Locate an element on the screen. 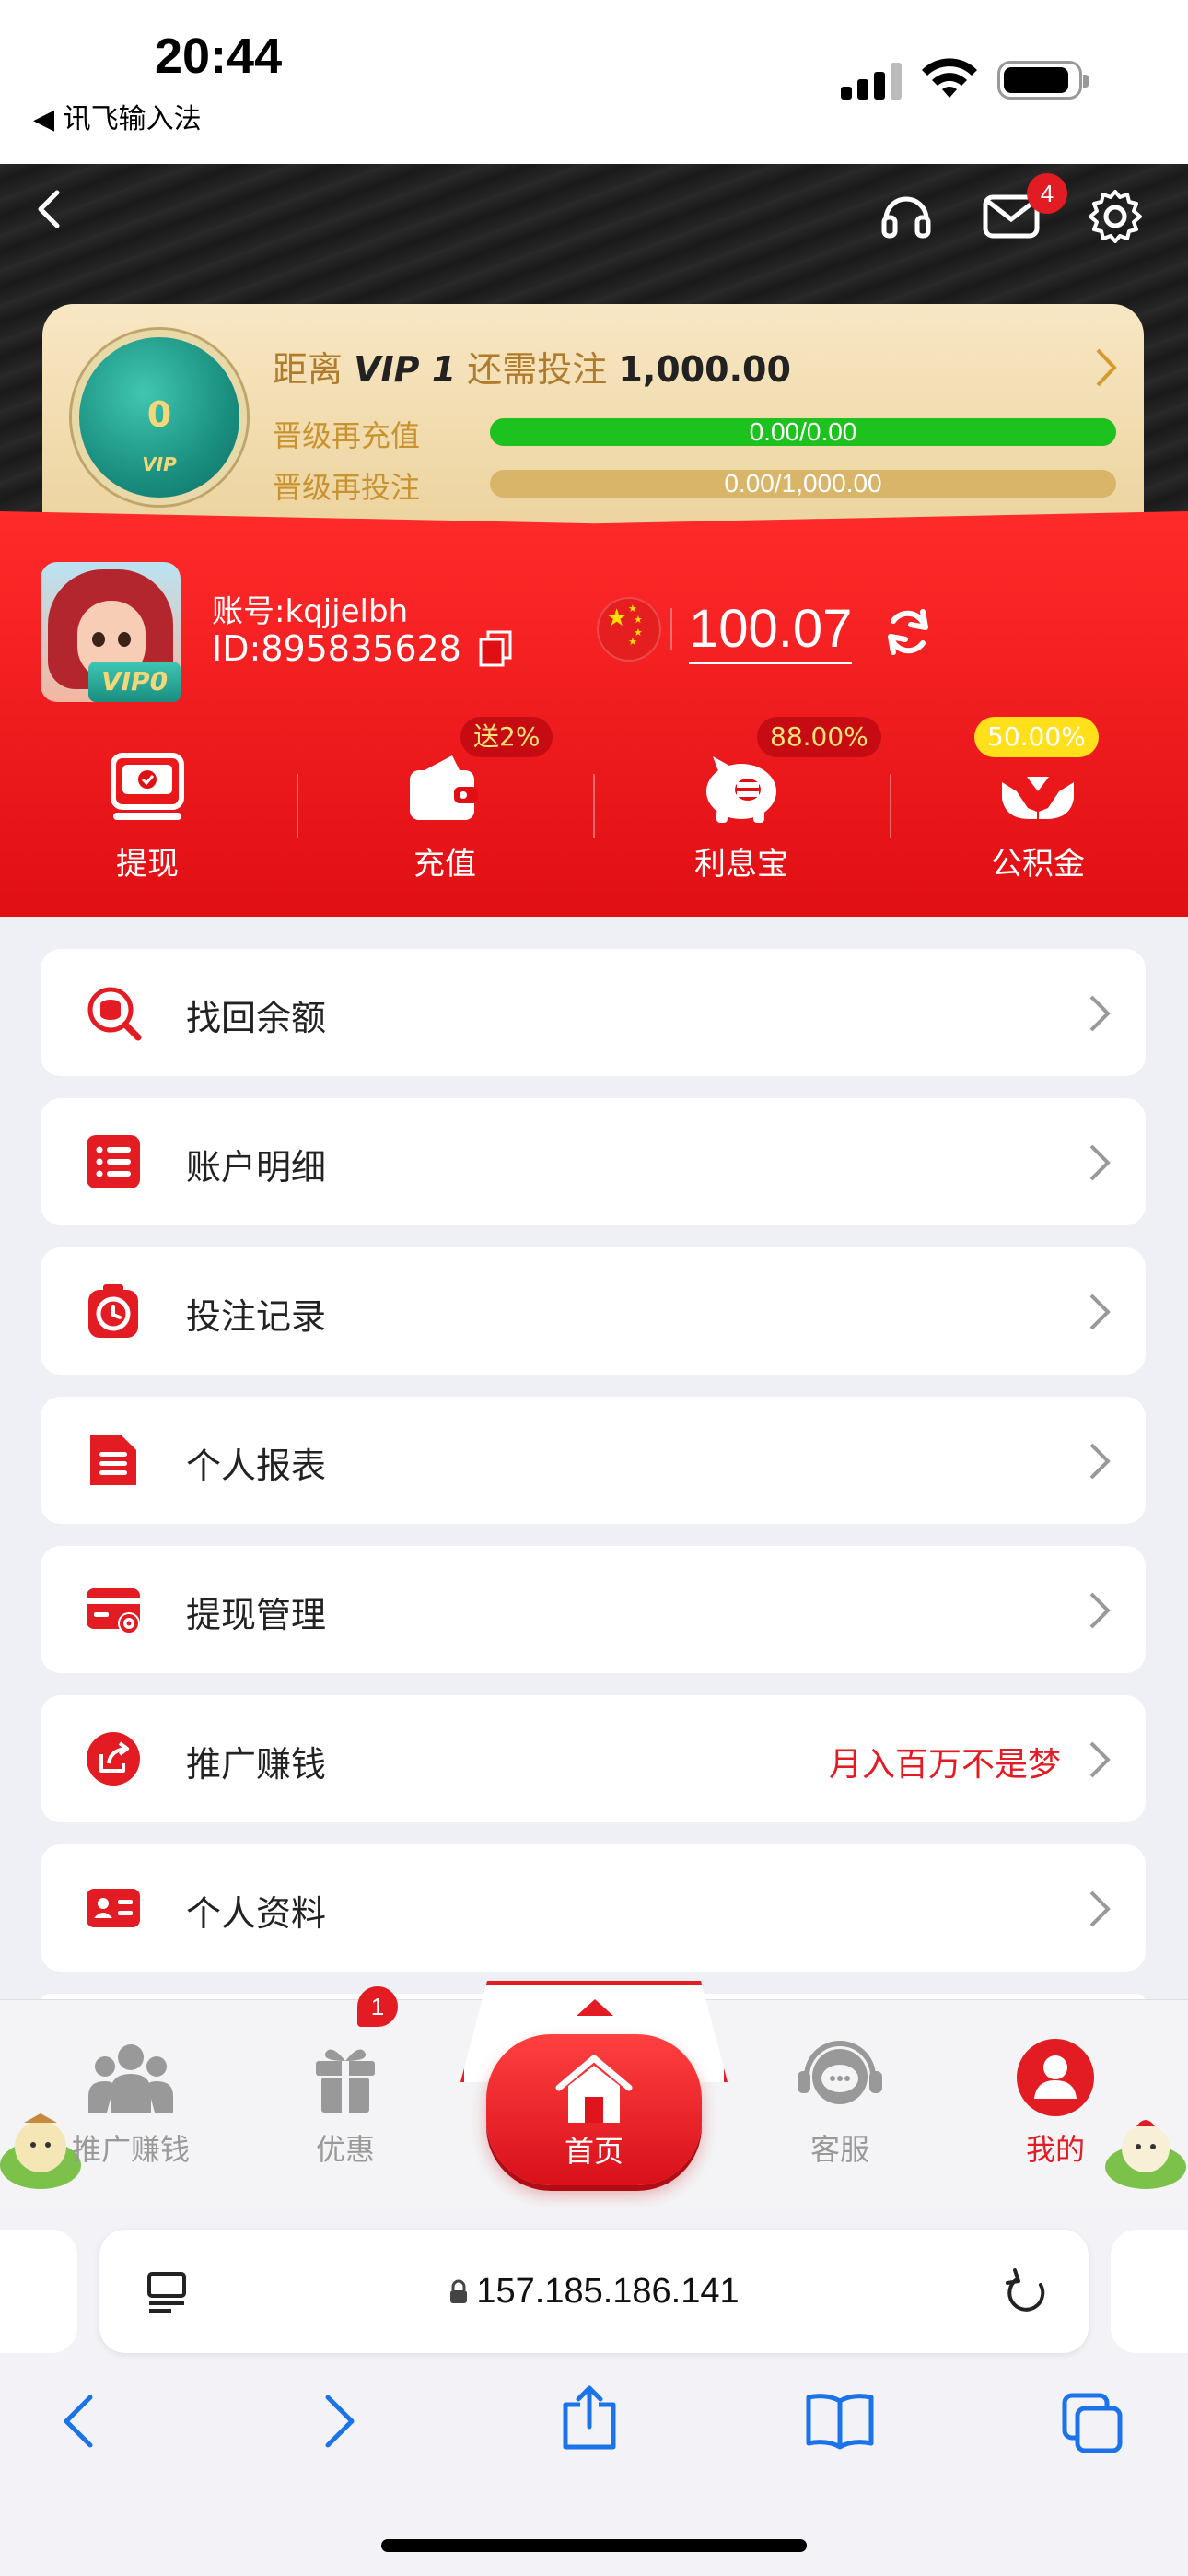 The image size is (1188, 2576). recharge-progress-bar: 0.00/0.00 is located at coordinates (803, 432).